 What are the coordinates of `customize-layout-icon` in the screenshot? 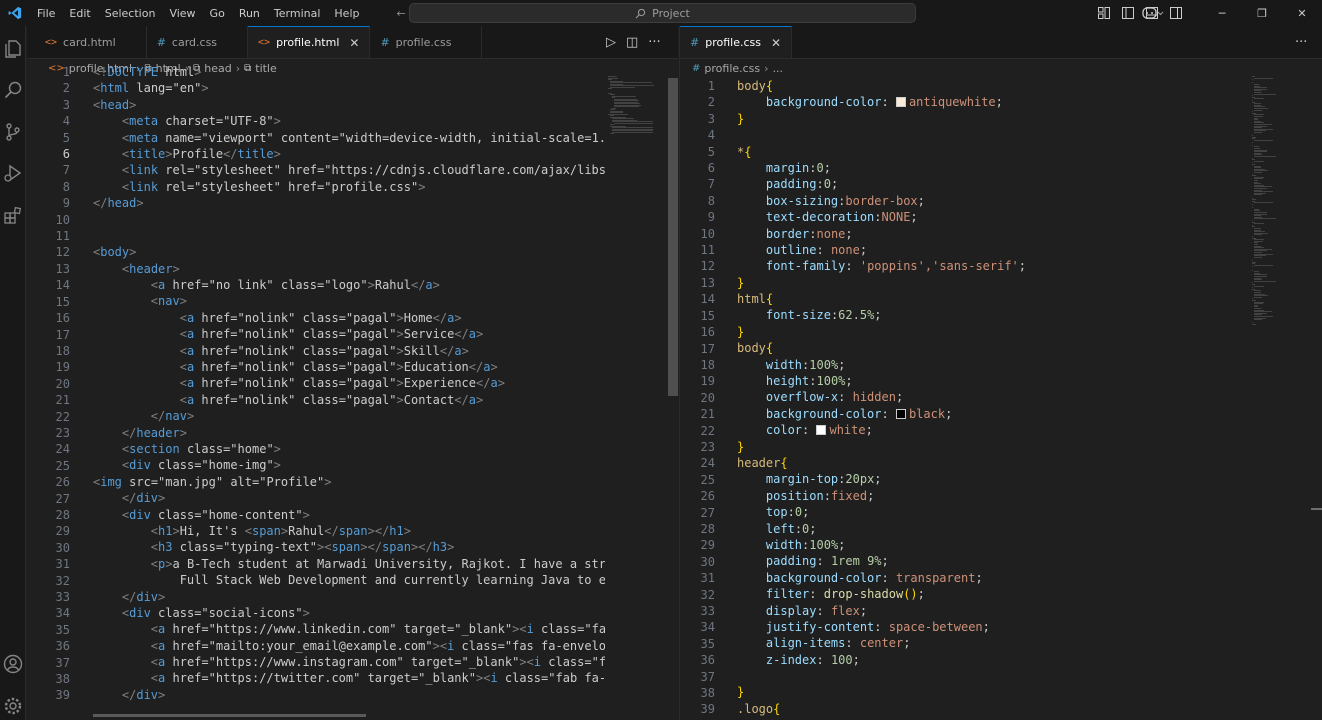 It's located at (1104, 13).